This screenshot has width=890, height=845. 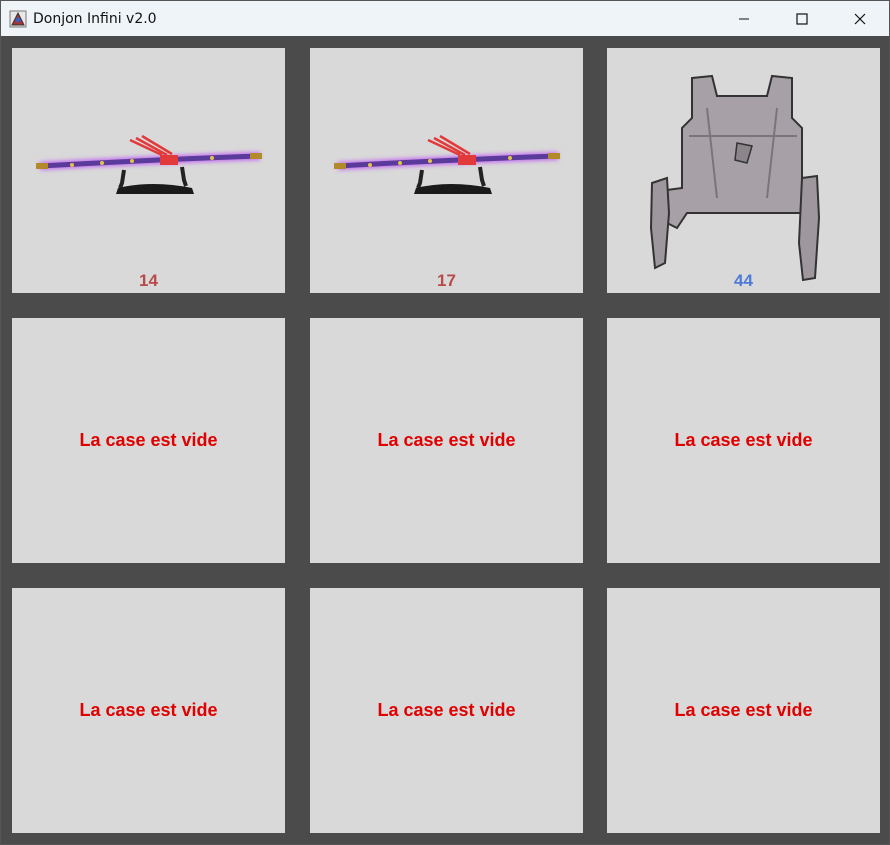 What do you see at coordinates (148, 280) in the screenshot?
I see `item-value: 14` at bounding box center [148, 280].